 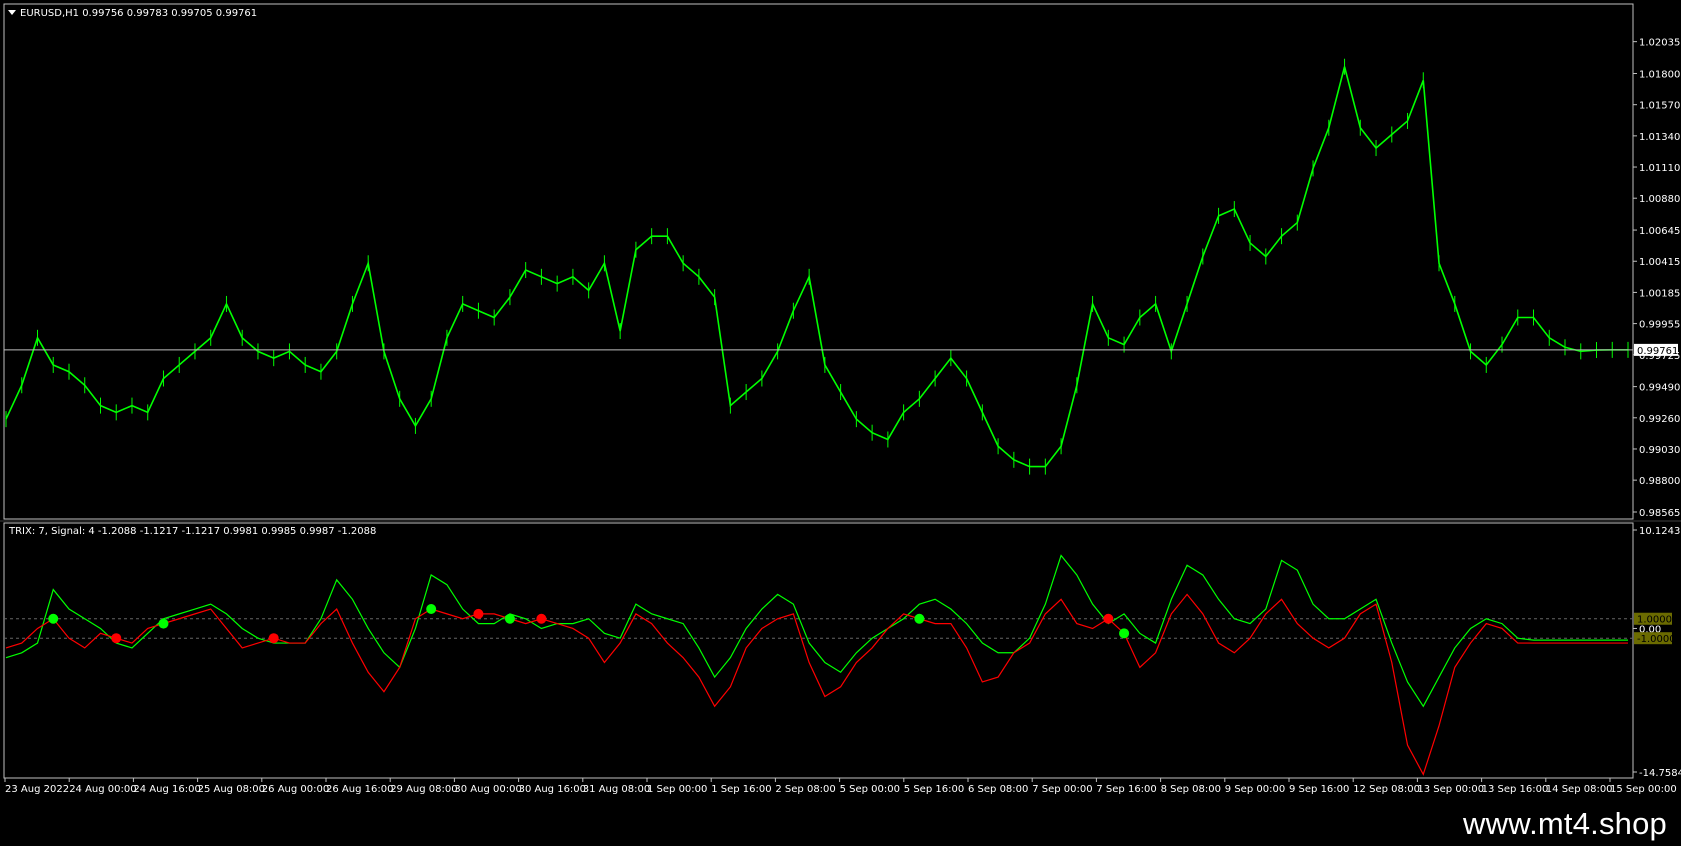 What do you see at coordinates (423, 789) in the screenshot?
I see `time-tick-label: 29 Aug 08:00` at bounding box center [423, 789].